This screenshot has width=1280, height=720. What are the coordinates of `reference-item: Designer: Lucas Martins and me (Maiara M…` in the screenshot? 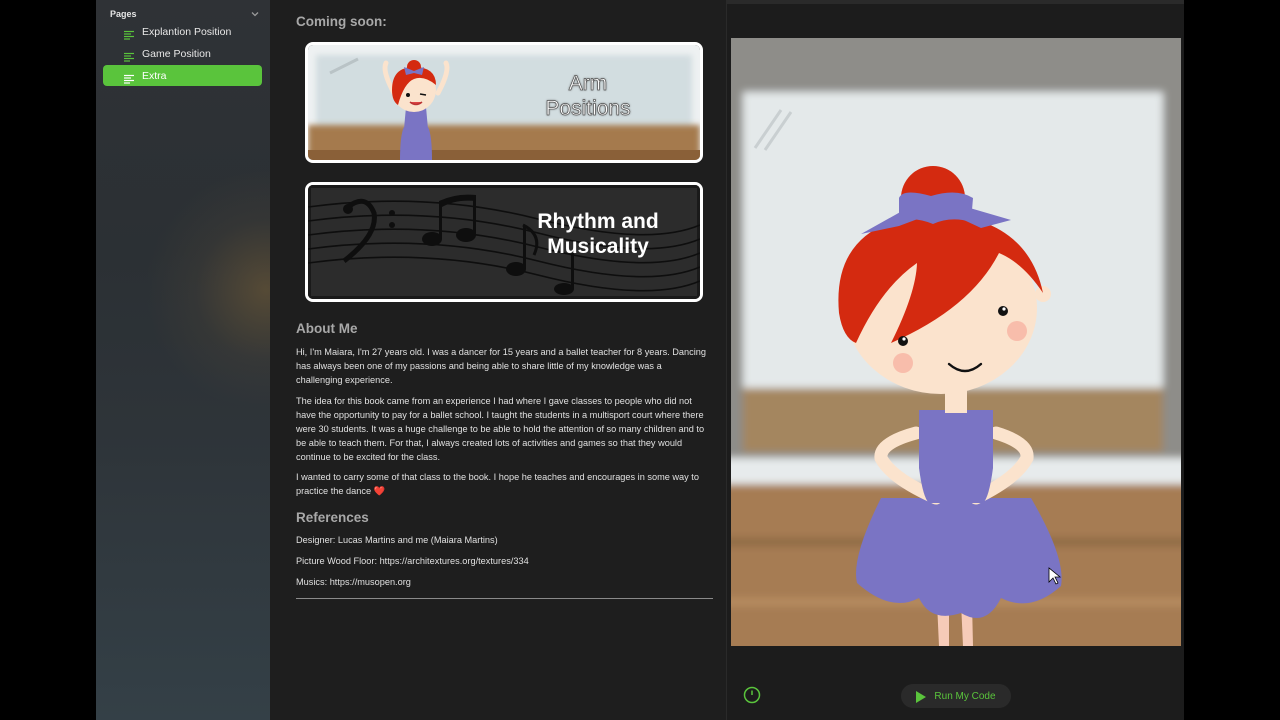 It's located at (397, 540).